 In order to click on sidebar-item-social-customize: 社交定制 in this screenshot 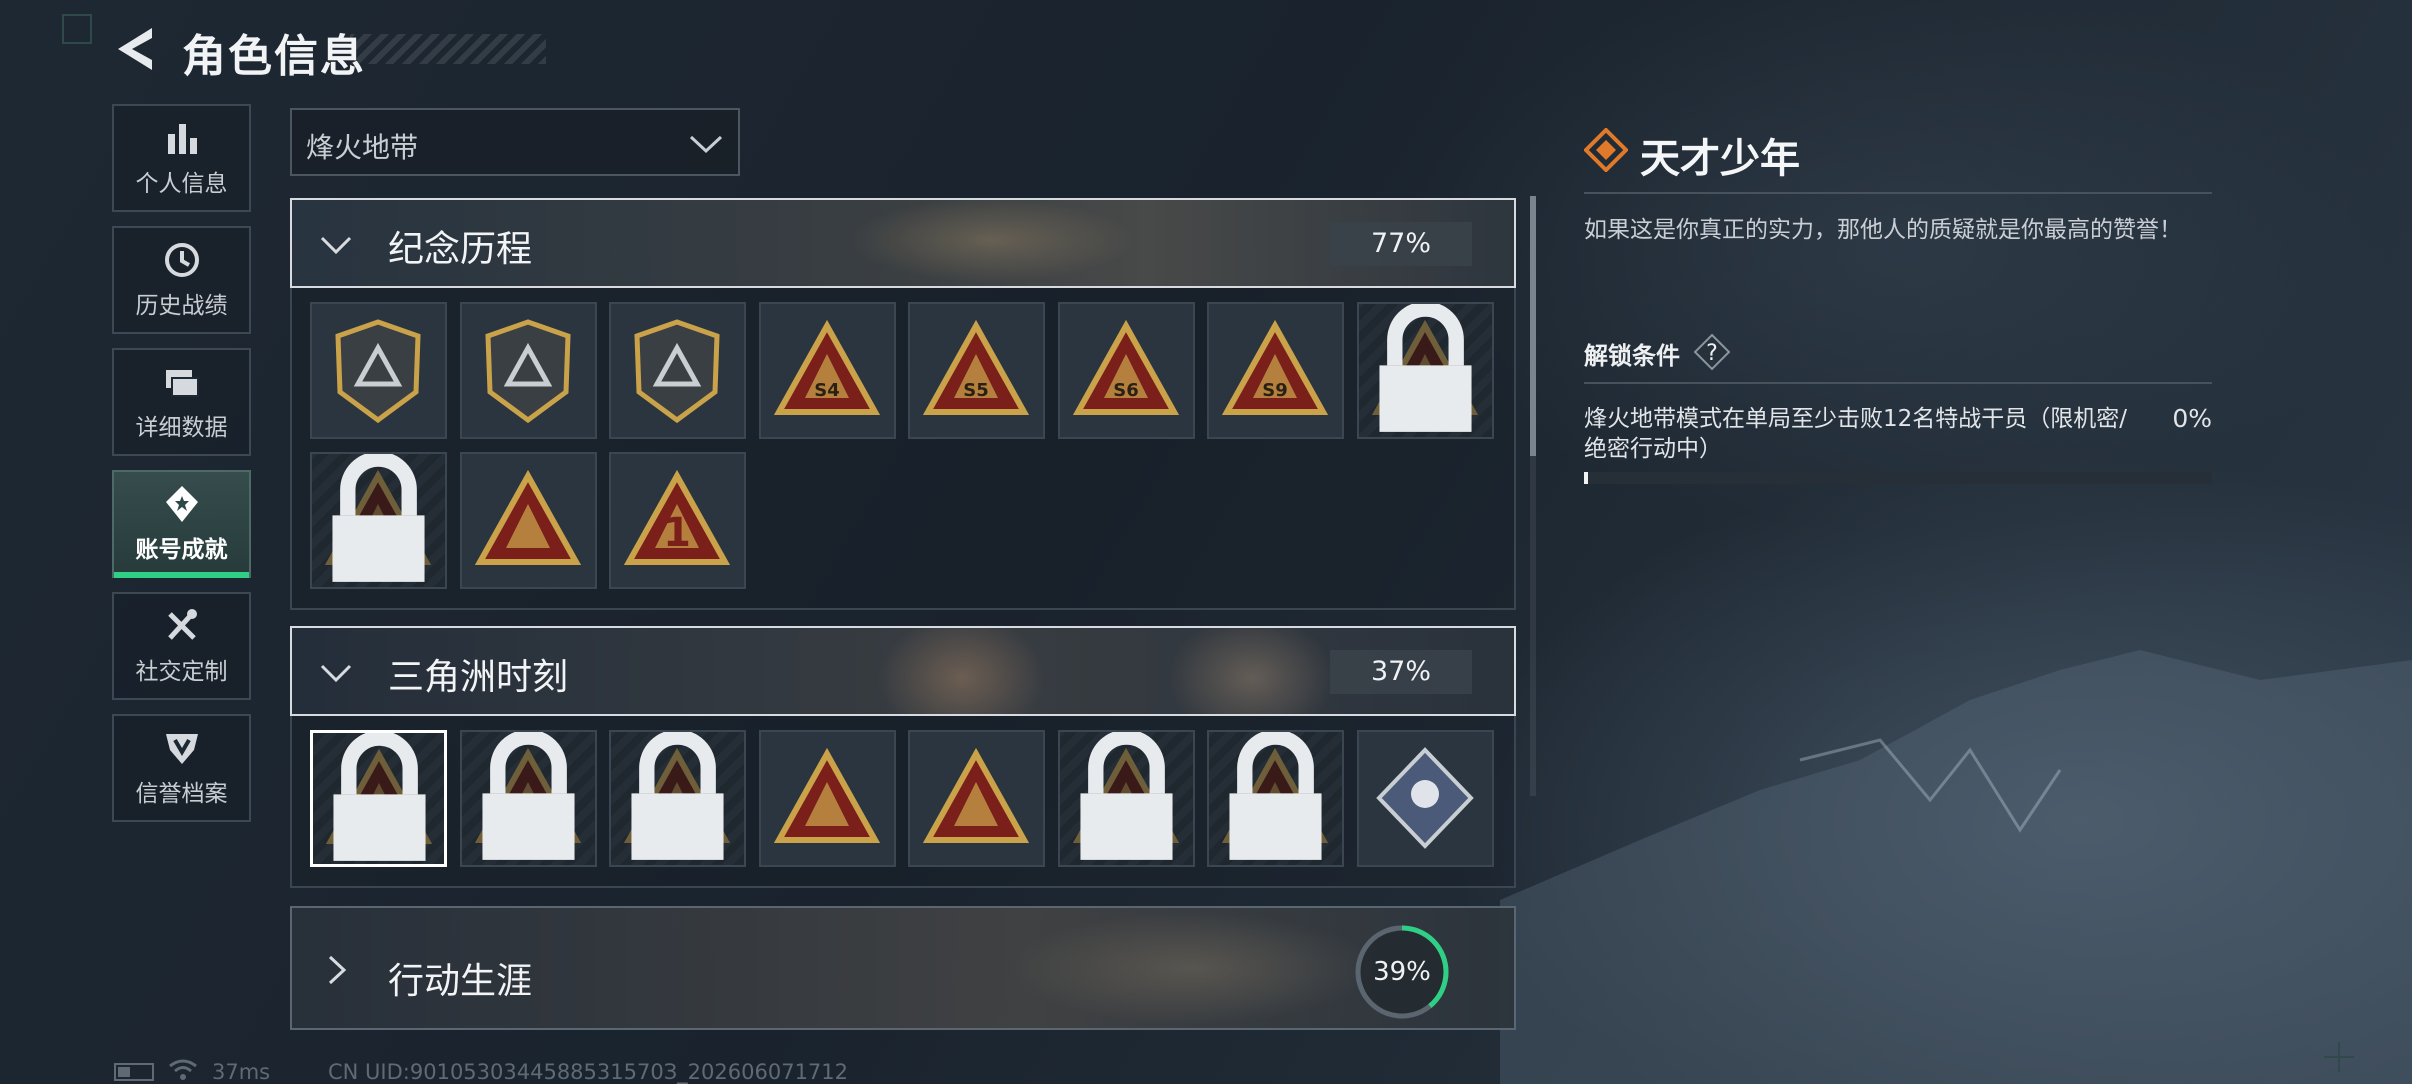, I will do `click(181, 646)`.